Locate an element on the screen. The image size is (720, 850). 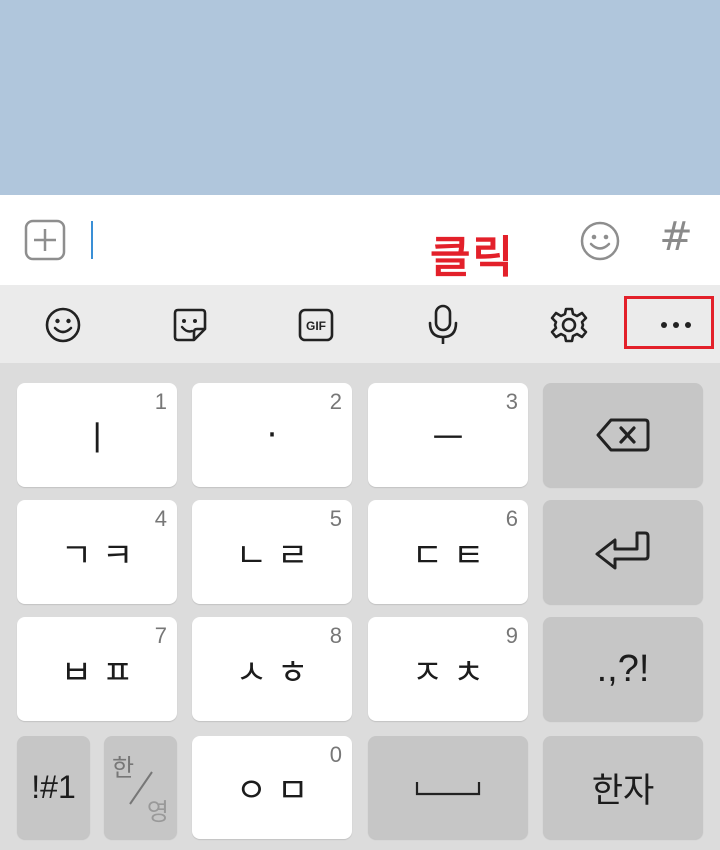
key-vowel-eu: ㅡ 3 is located at coordinates (448, 435).